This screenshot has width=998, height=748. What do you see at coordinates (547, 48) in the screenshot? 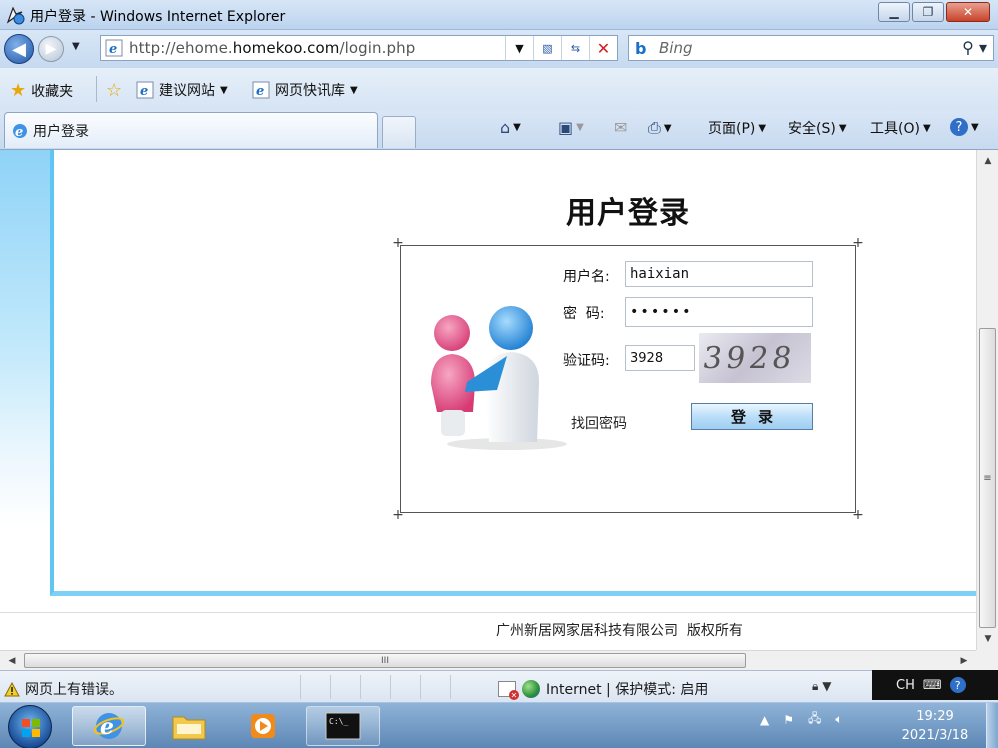
I see `compatibility-view-icon: ▧` at bounding box center [547, 48].